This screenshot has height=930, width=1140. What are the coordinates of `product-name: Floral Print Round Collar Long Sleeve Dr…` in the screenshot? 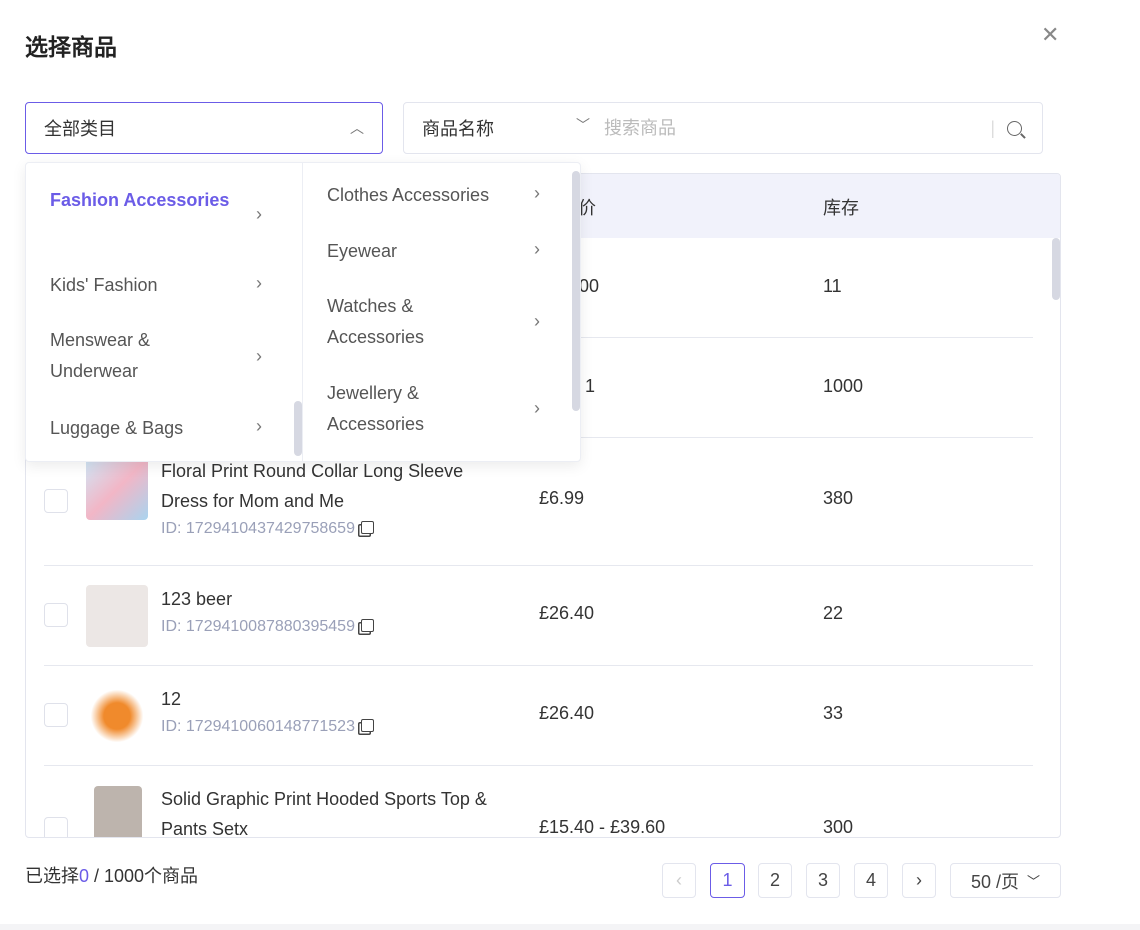 It's located at (312, 499).